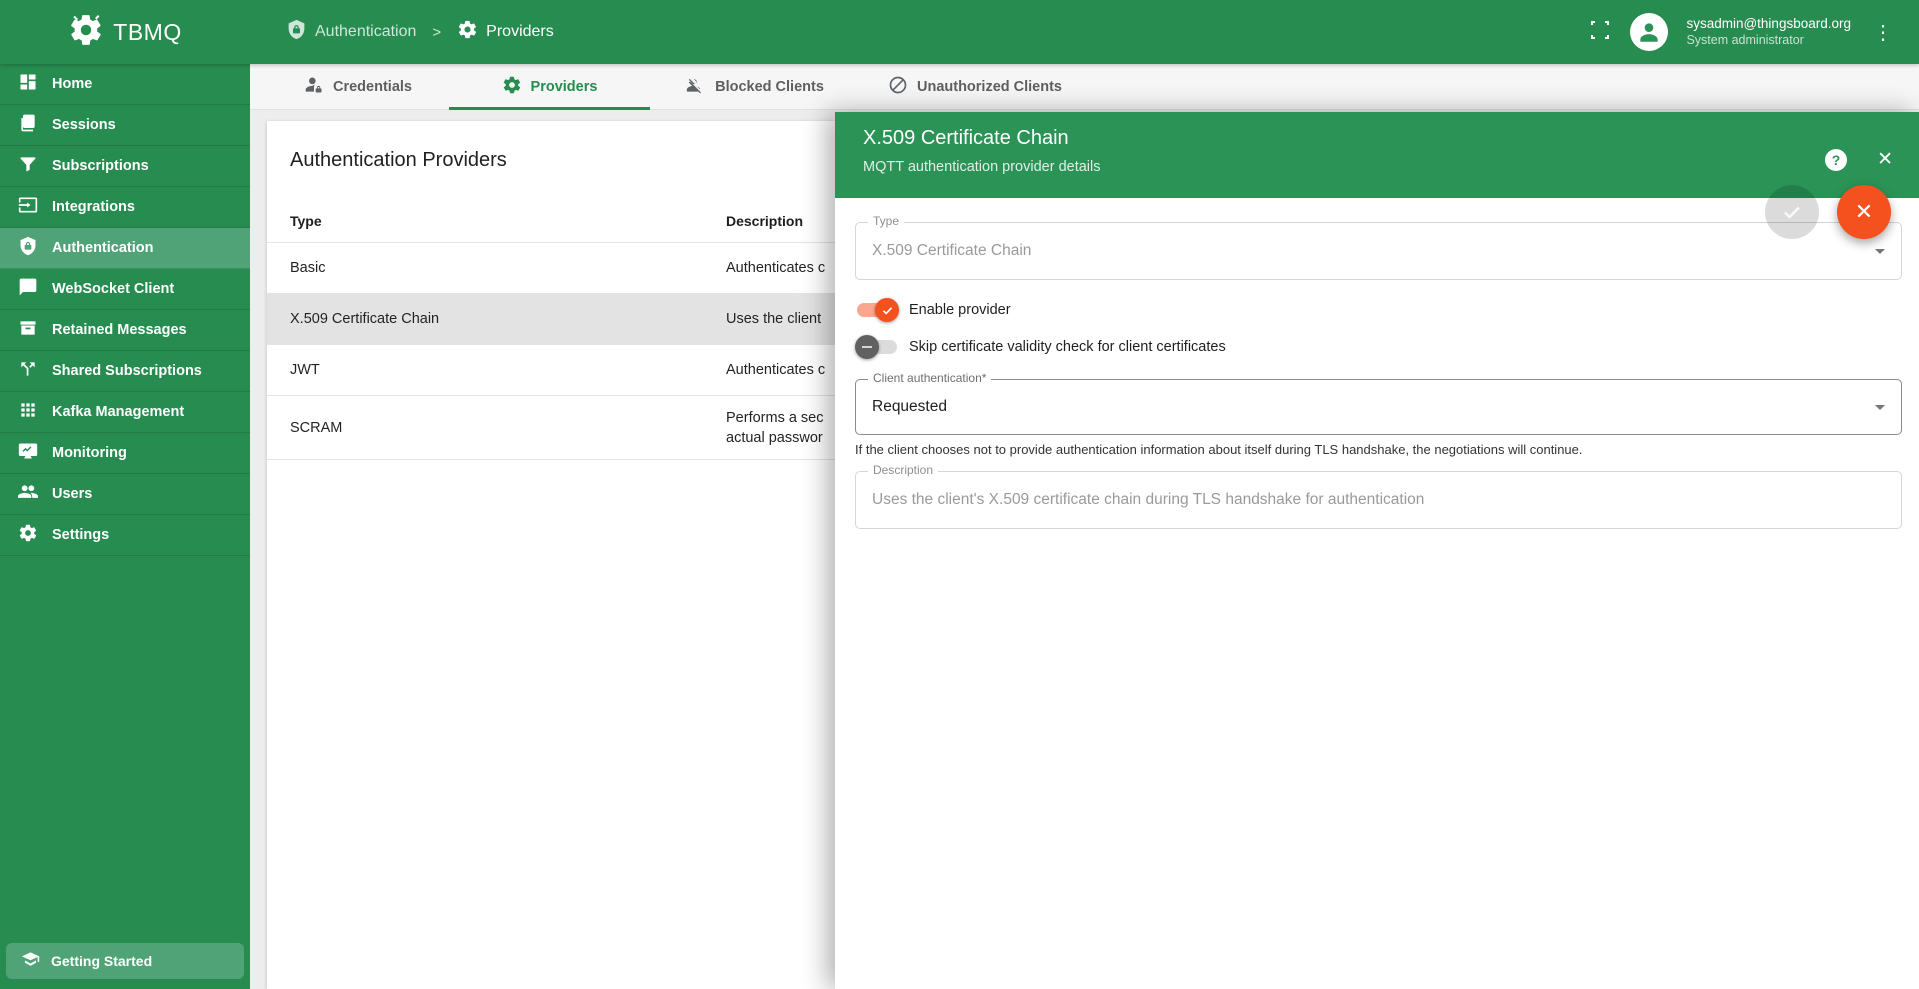  I want to click on type-select: Type X.509 Certificate Chain, so click(1378, 247).